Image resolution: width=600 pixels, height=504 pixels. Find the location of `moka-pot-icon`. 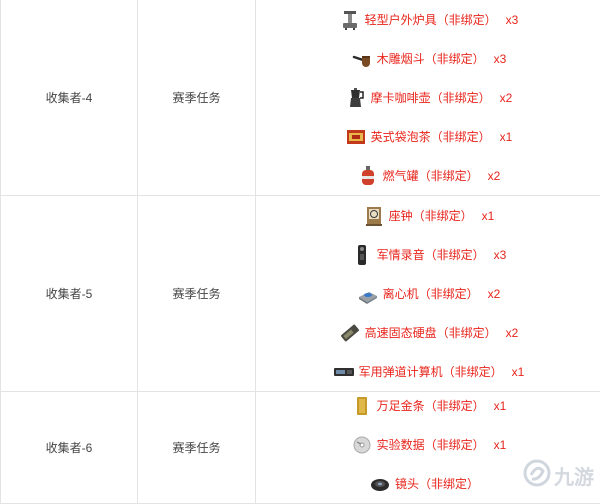

moka-pot-icon is located at coordinates (356, 98).